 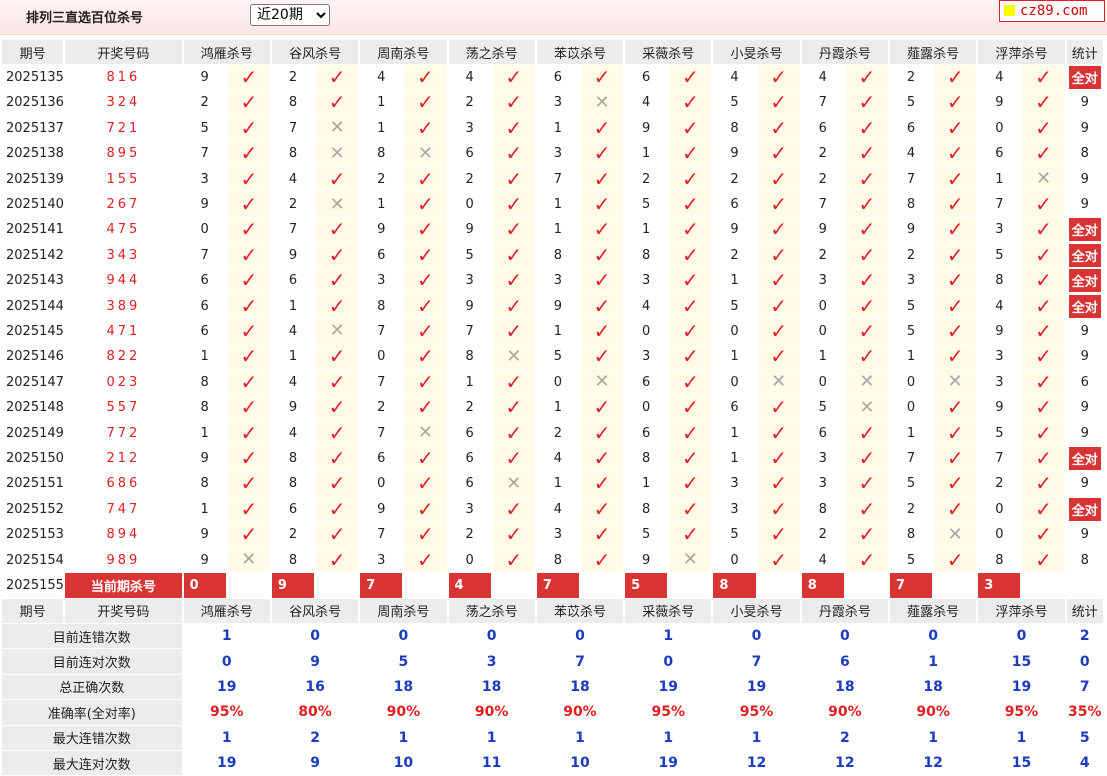 I want to click on period-select: 近20期, so click(x=290, y=15).